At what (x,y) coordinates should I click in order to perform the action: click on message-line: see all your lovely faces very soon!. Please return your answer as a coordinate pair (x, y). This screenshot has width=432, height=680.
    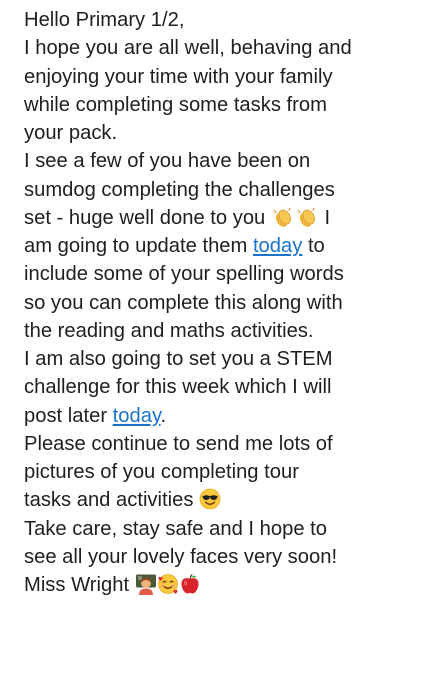
    Looking at the image, I should click on (181, 556).